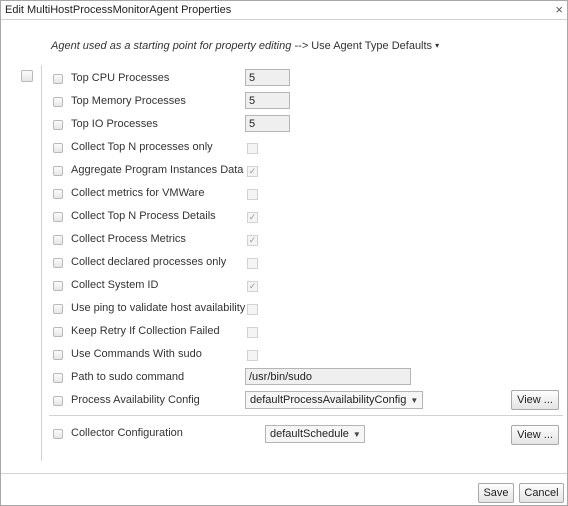 The height and width of the screenshot is (506, 568). Describe the element at coordinates (120, 78) in the screenshot. I see `property-label: Top CPU Processes` at that location.